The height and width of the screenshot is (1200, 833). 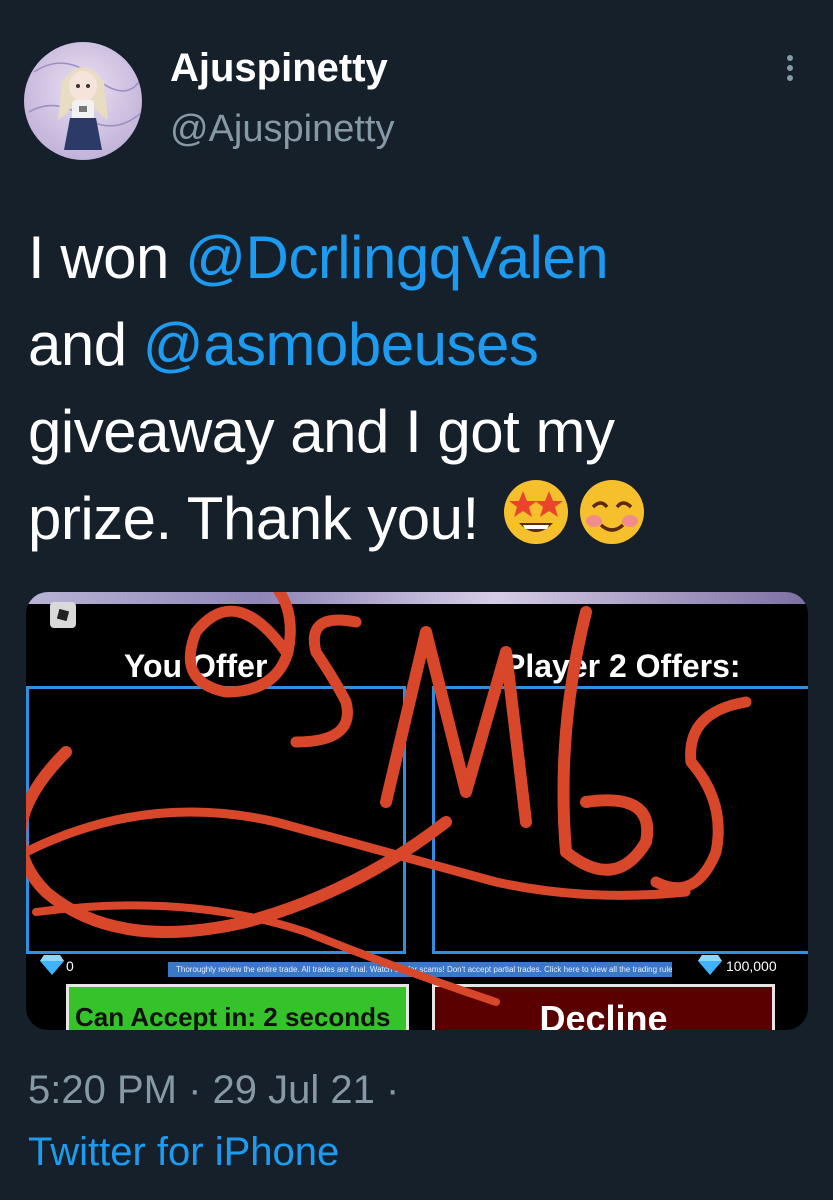 I want to click on decline-button: Decline, so click(x=603, y=1007).